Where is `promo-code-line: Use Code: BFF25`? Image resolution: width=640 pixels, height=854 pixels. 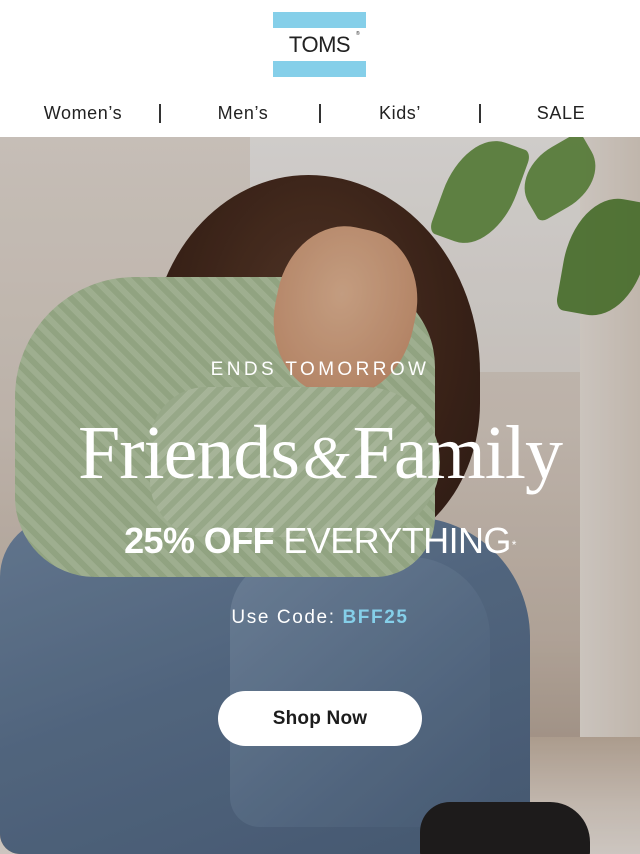
promo-code-line: Use Code: BFF25 is located at coordinates (320, 618).